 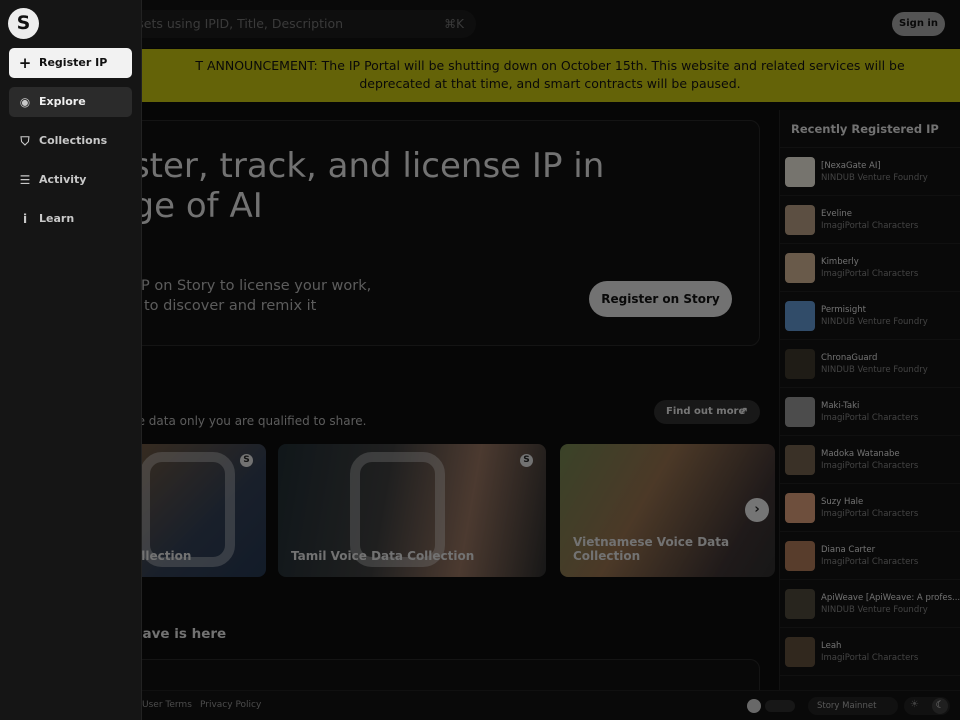 I want to click on sidebar-item-register-ip: + Register IP, so click(x=70, y=63).